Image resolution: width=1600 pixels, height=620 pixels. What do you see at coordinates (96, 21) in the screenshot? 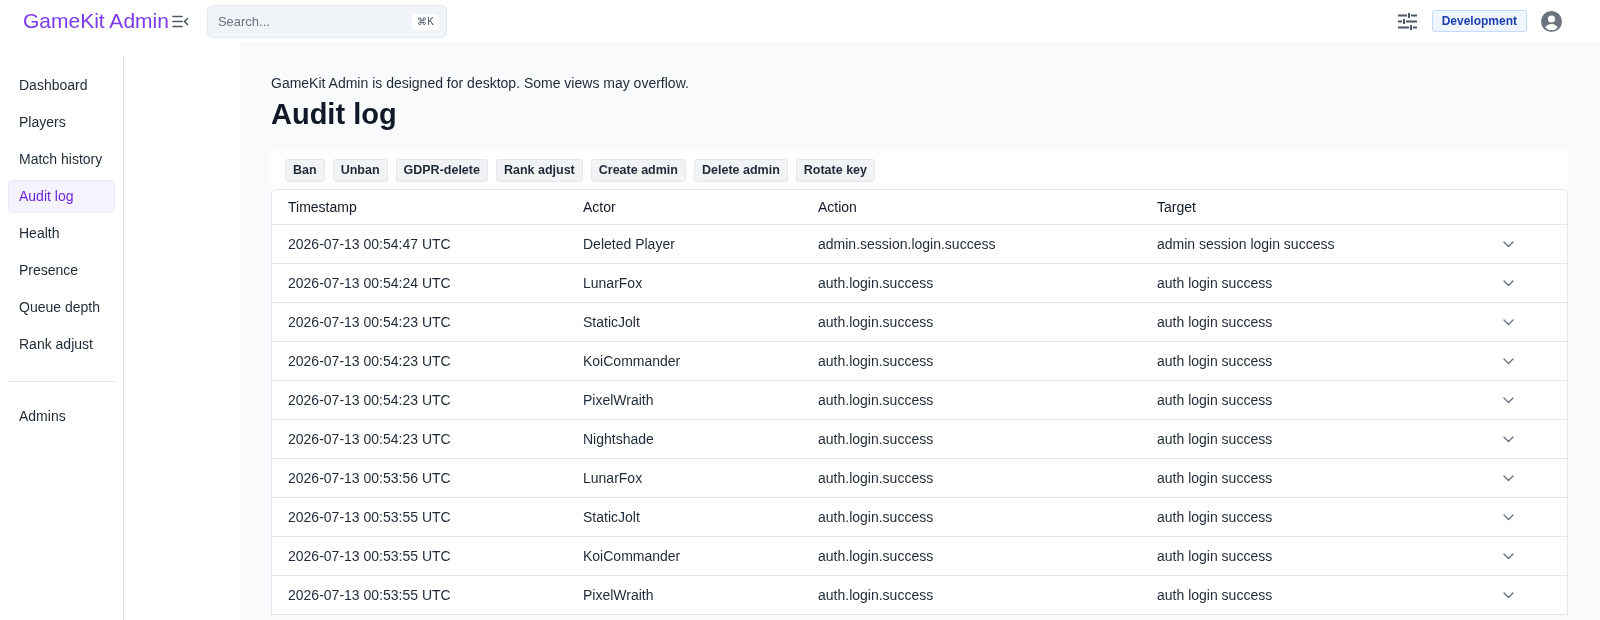
I see `app-logo: GameKit Admin` at bounding box center [96, 21].